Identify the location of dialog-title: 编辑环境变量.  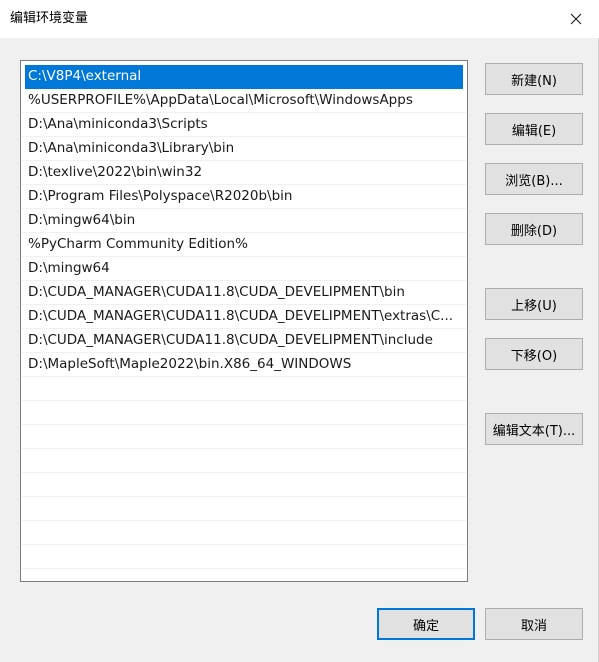
(49, 18).